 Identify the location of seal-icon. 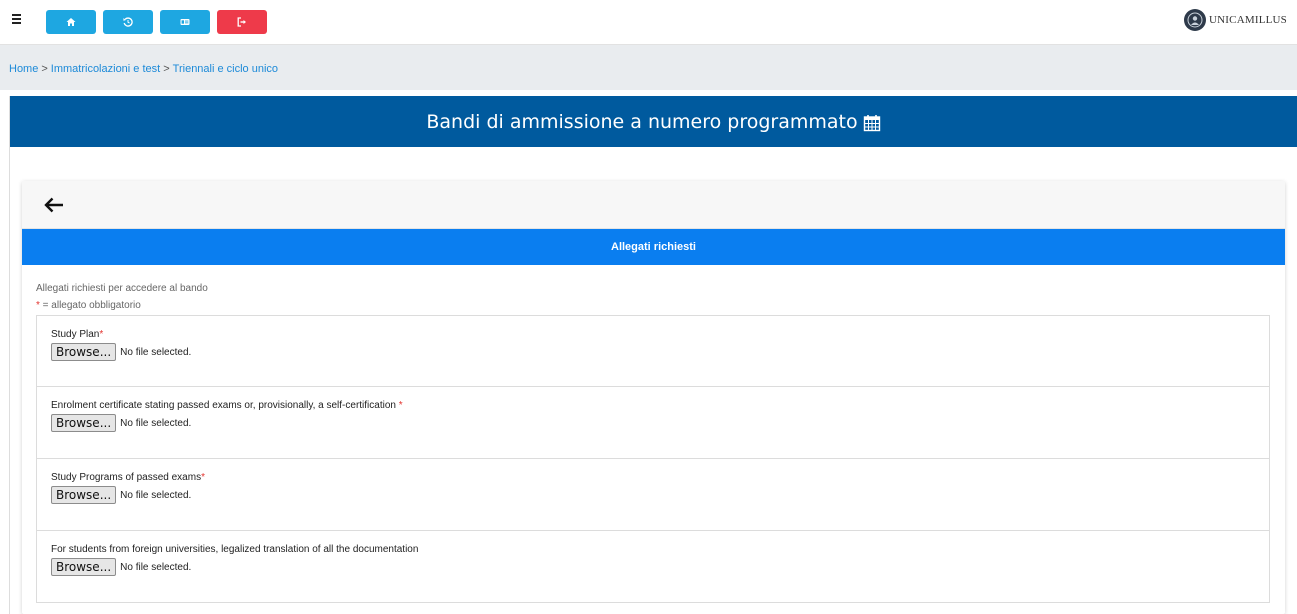
(1195, 20).